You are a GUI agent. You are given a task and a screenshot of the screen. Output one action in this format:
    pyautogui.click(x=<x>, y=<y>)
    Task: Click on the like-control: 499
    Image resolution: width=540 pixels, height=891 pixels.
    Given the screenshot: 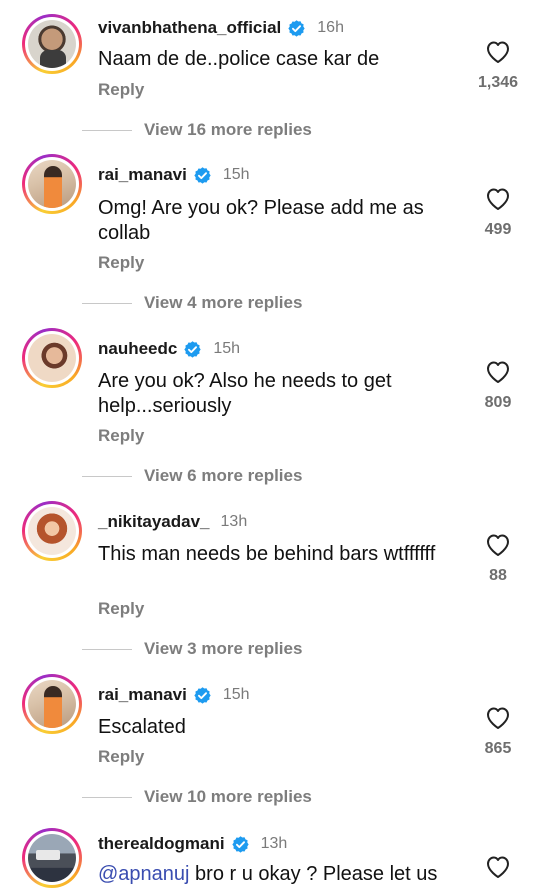 What is the action you would take?
    pyautogui.click(x=498, y=213)
    